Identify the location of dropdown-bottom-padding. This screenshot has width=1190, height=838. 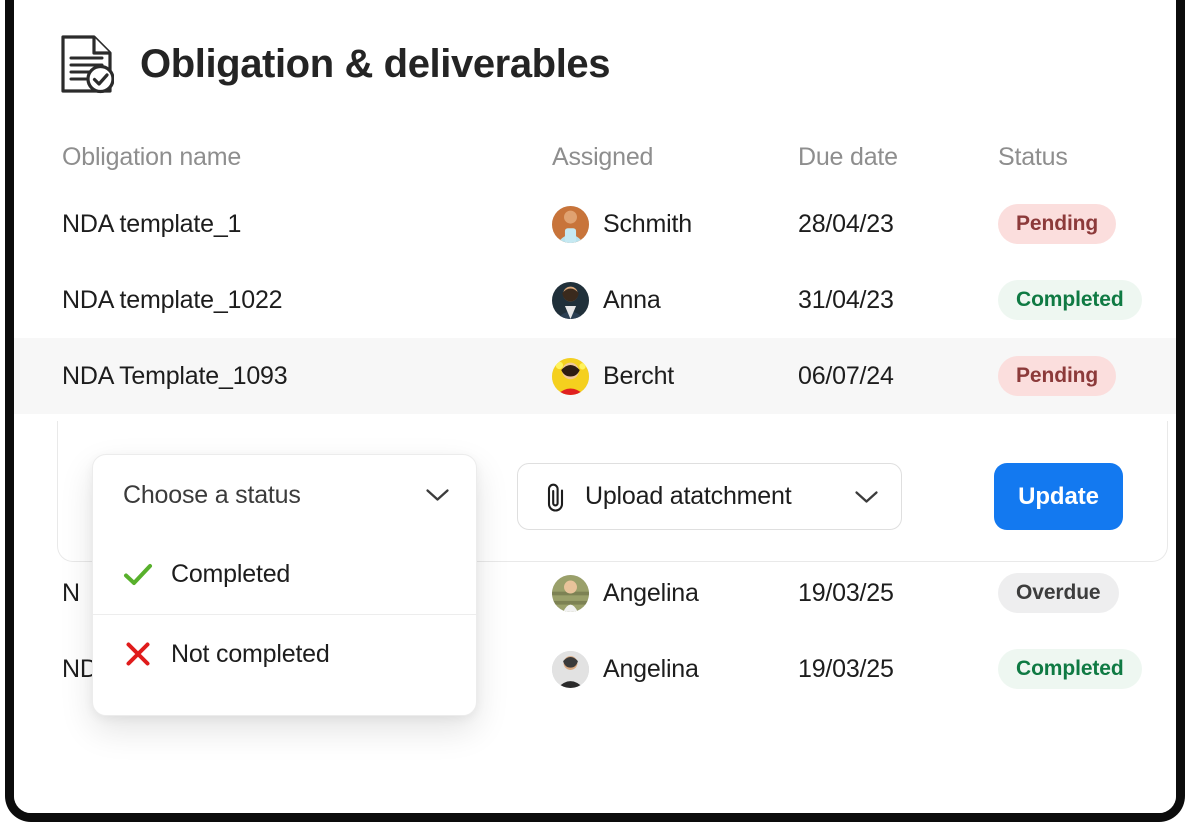
(284, 704).